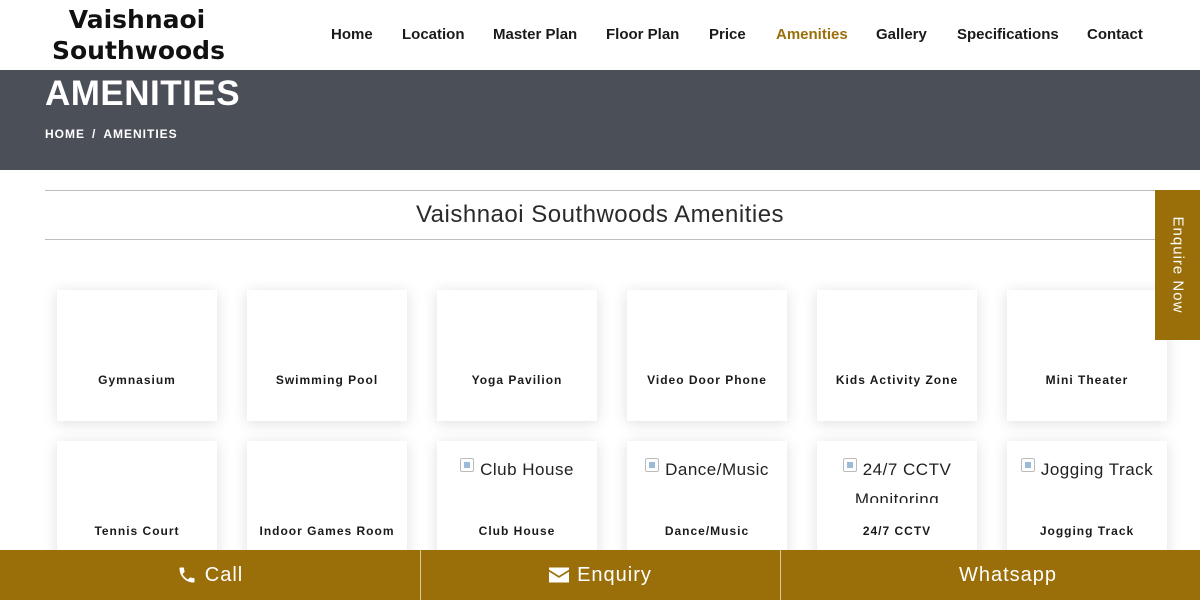 The height and width of the screenshot is (600, 1200). I want to click on nav-gallery: Gallery, so click(901, 34).